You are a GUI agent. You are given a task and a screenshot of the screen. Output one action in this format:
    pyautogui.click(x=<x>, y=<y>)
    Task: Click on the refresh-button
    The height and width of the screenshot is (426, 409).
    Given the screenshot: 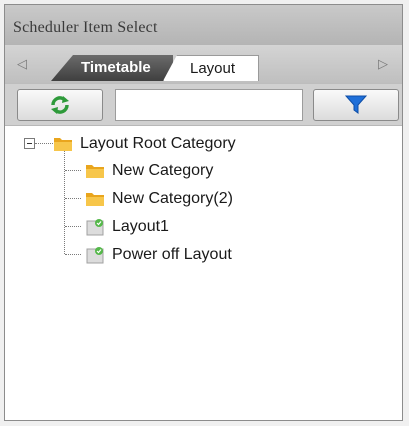 What is the action you would take?
    pyautogui.click(x=60, y=105)
    